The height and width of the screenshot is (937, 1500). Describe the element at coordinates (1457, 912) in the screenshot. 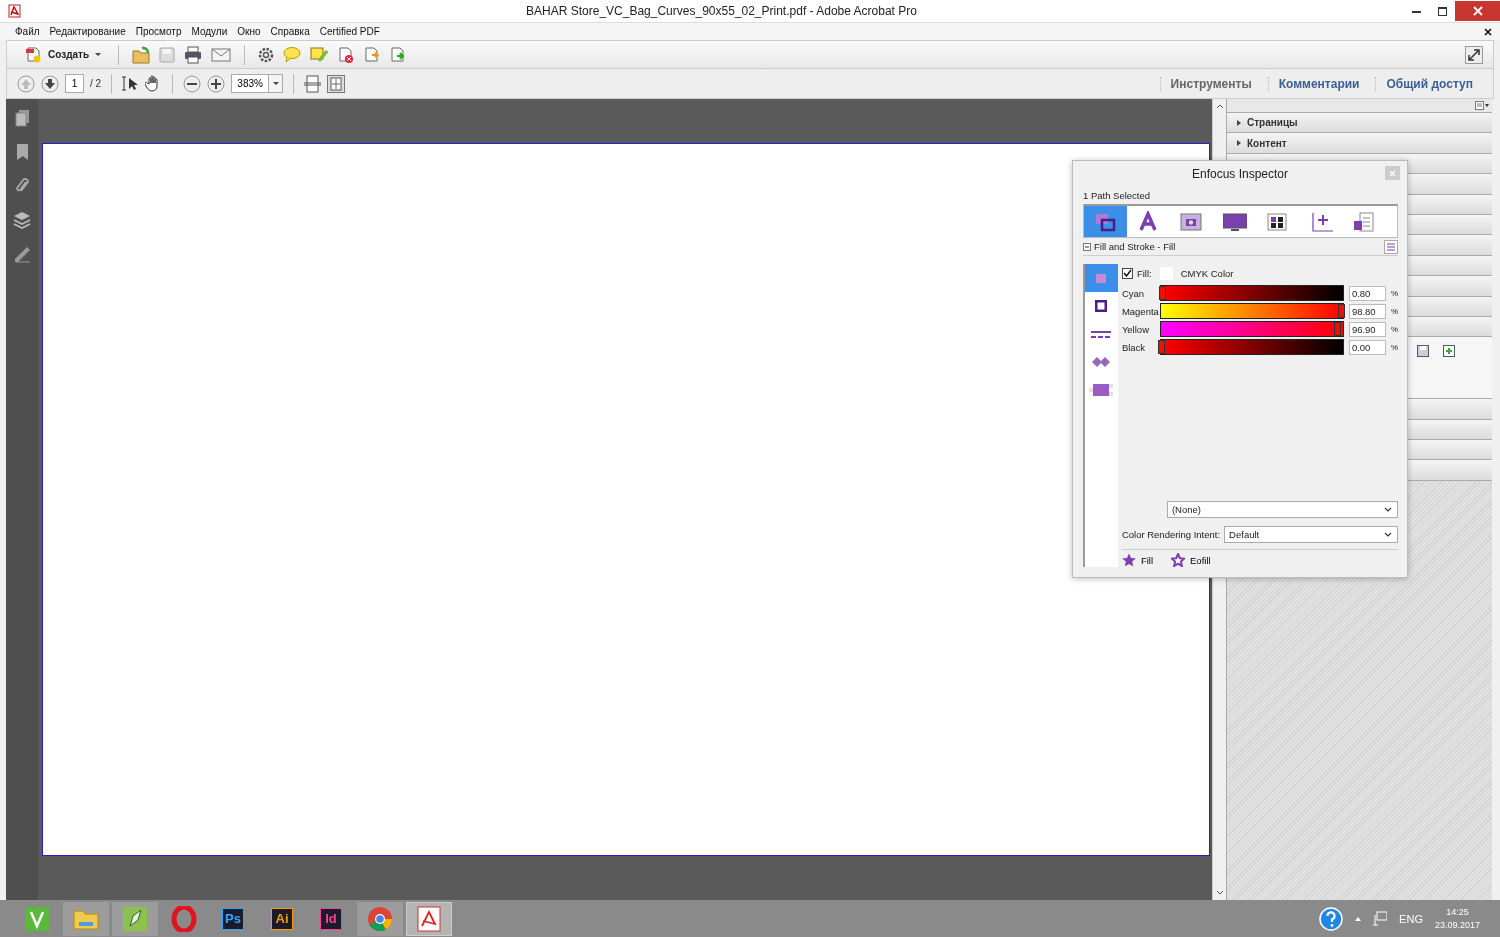

I see `clock-time: 14:25` at that location.